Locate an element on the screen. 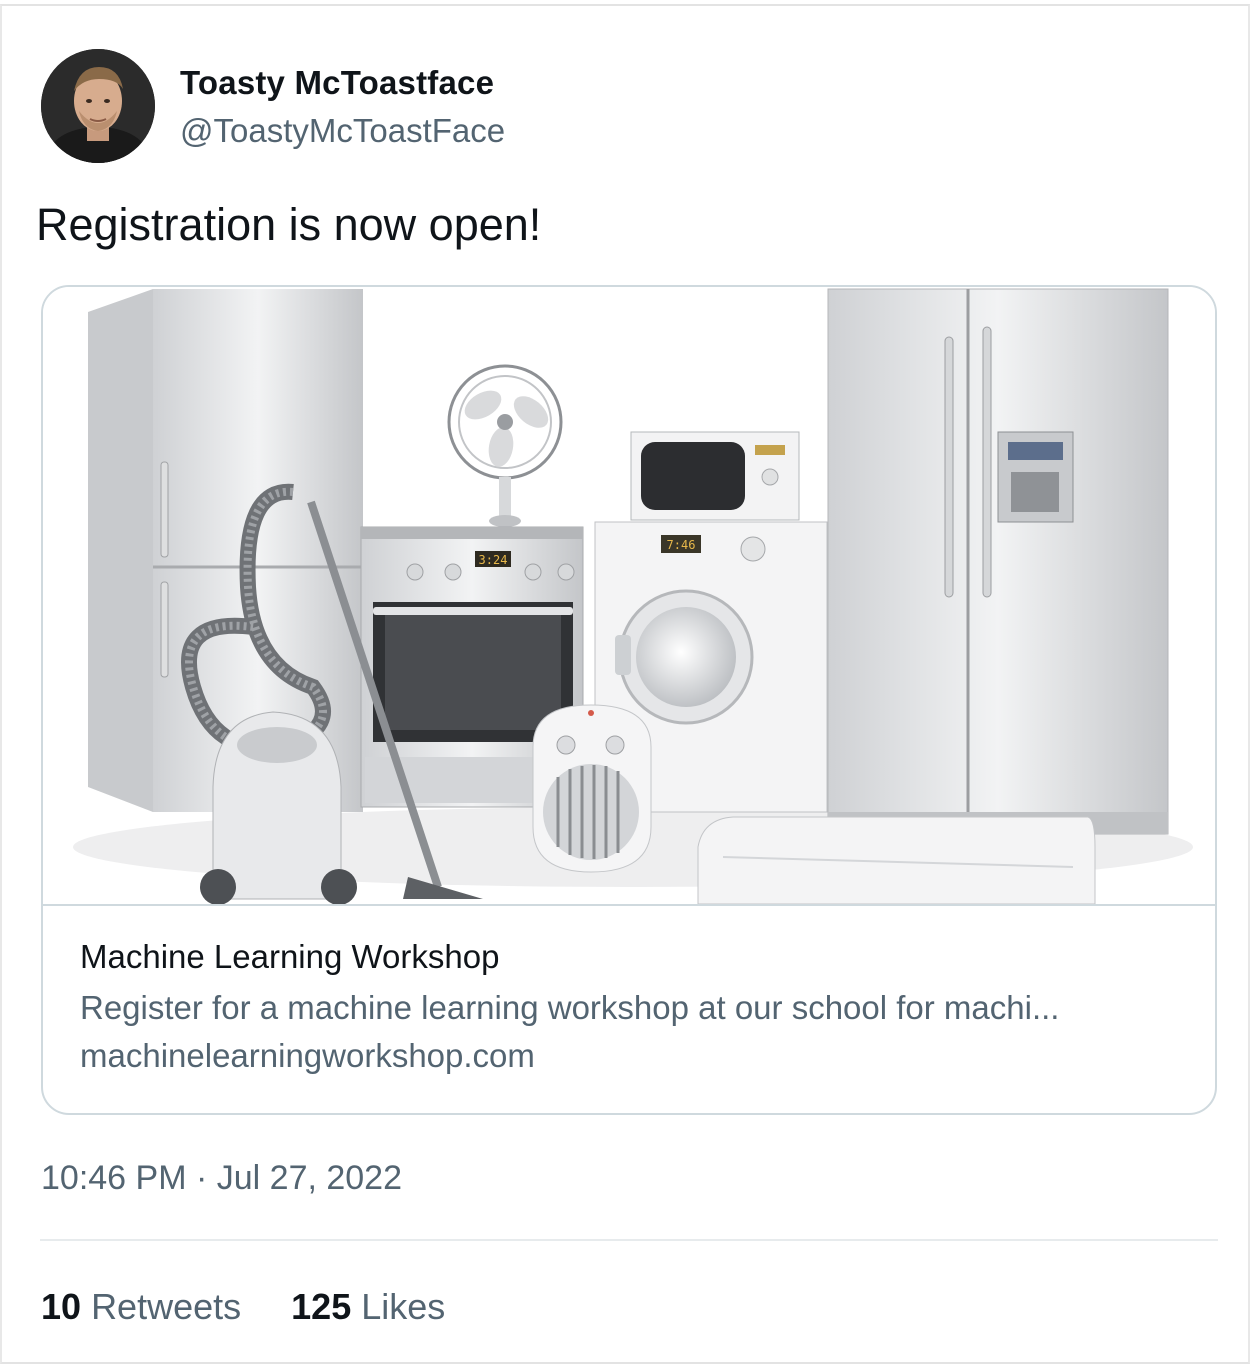  engagement-stats: 10 Retweets 125 Likes is located at coordinates (263, 1307).